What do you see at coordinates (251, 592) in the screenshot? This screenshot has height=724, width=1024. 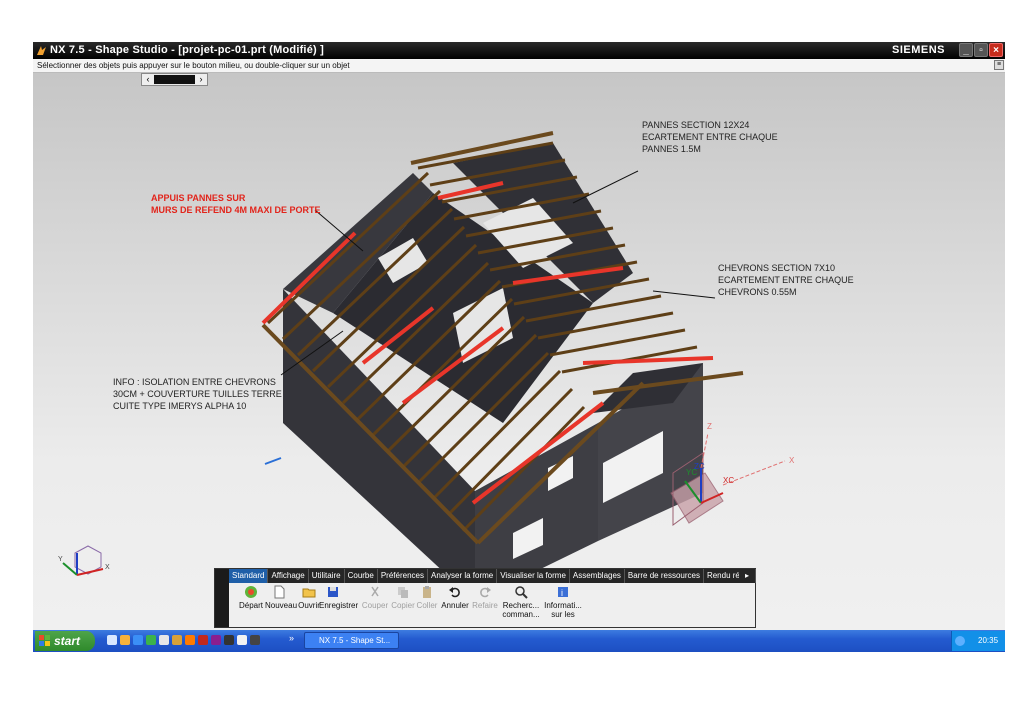 I see `start-icon` at bounding box center [251, 592].